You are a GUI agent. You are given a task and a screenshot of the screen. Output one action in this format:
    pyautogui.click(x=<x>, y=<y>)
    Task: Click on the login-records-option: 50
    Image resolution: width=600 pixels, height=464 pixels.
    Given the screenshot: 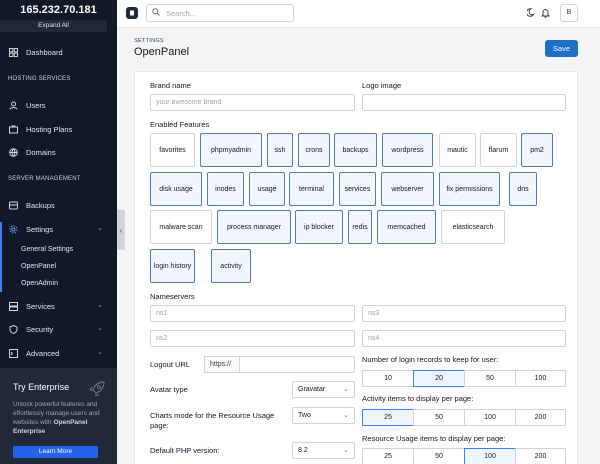 What is the action you would take?
    pyautogui.click(x=490, y=378)
    